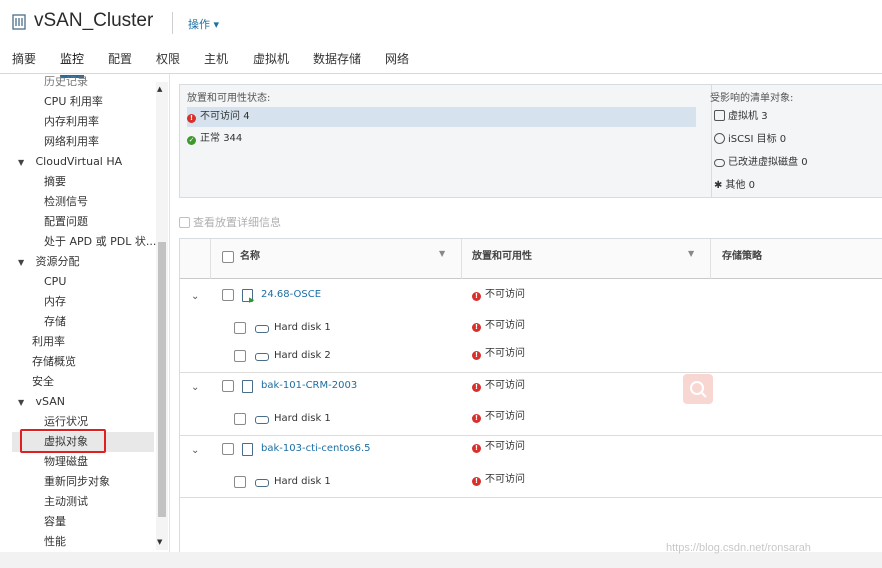  Describe the element at coordinates (233, 138) in the screenshot. I see `status-count: 344` at that location.